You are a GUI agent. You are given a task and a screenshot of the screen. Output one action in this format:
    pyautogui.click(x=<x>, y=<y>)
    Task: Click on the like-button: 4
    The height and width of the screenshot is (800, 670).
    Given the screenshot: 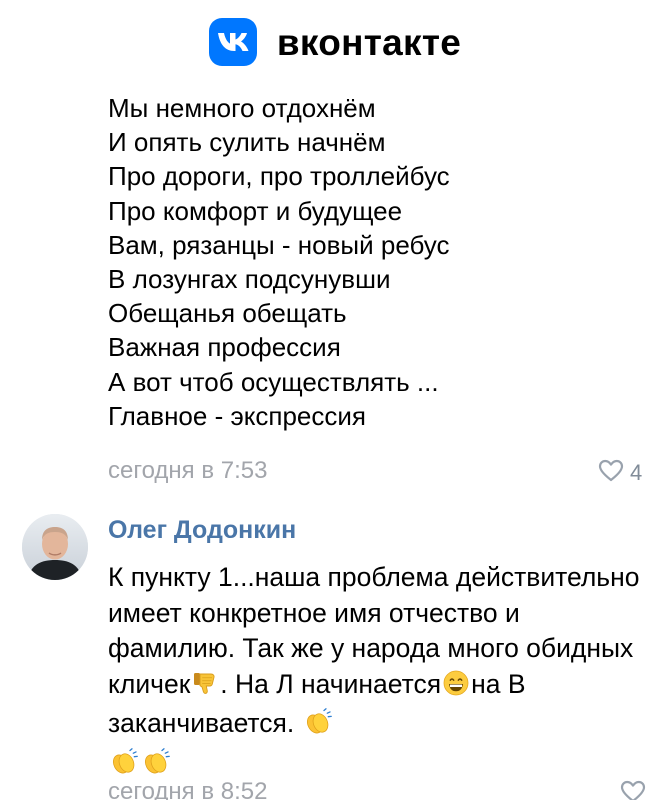 What is the action you would take?
    pyautogui.click(x=620, y=473)
    